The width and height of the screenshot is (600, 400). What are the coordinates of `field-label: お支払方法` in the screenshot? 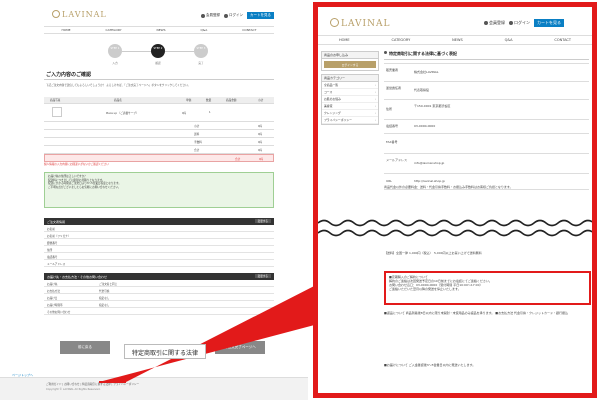 It's located at (53, 291).